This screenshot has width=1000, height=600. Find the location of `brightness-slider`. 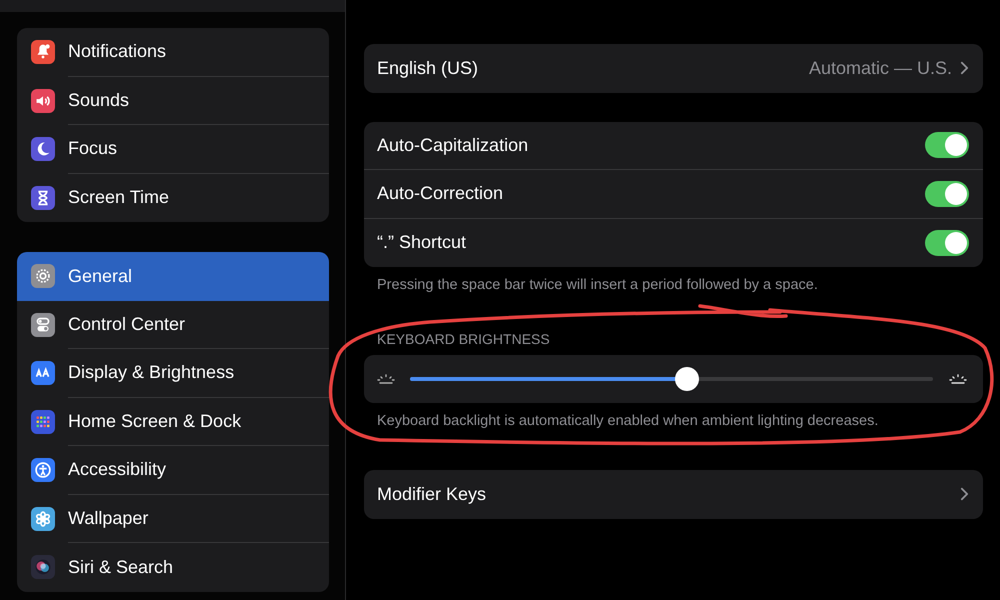

brightness-slider is located at coordinates (671, 379).